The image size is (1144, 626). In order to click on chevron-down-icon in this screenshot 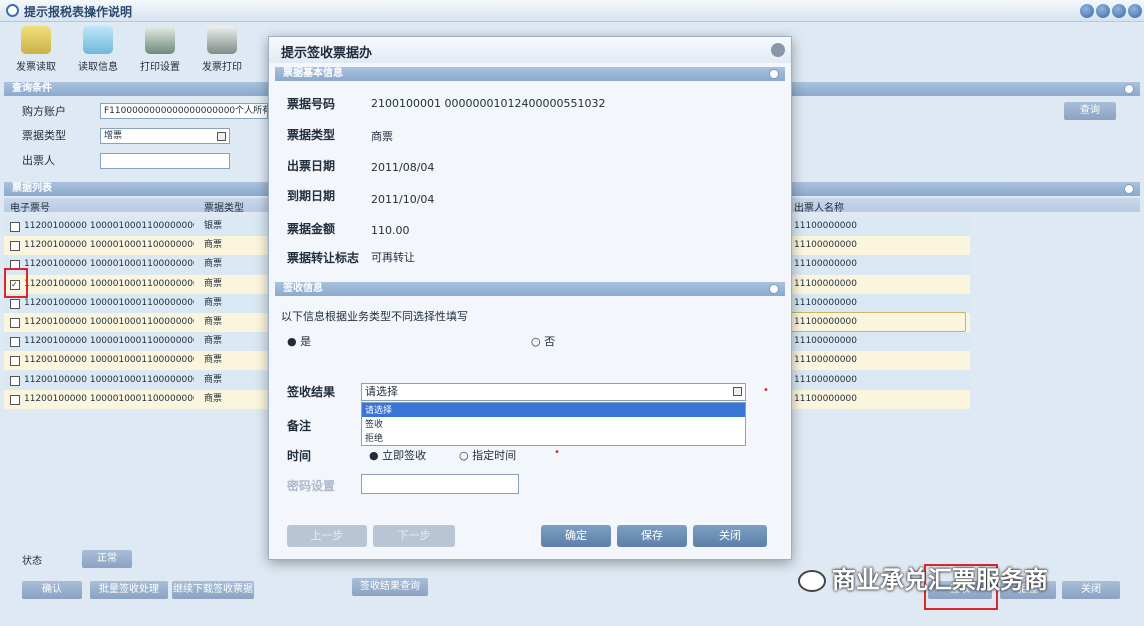, I will do `click(737, 391)`.